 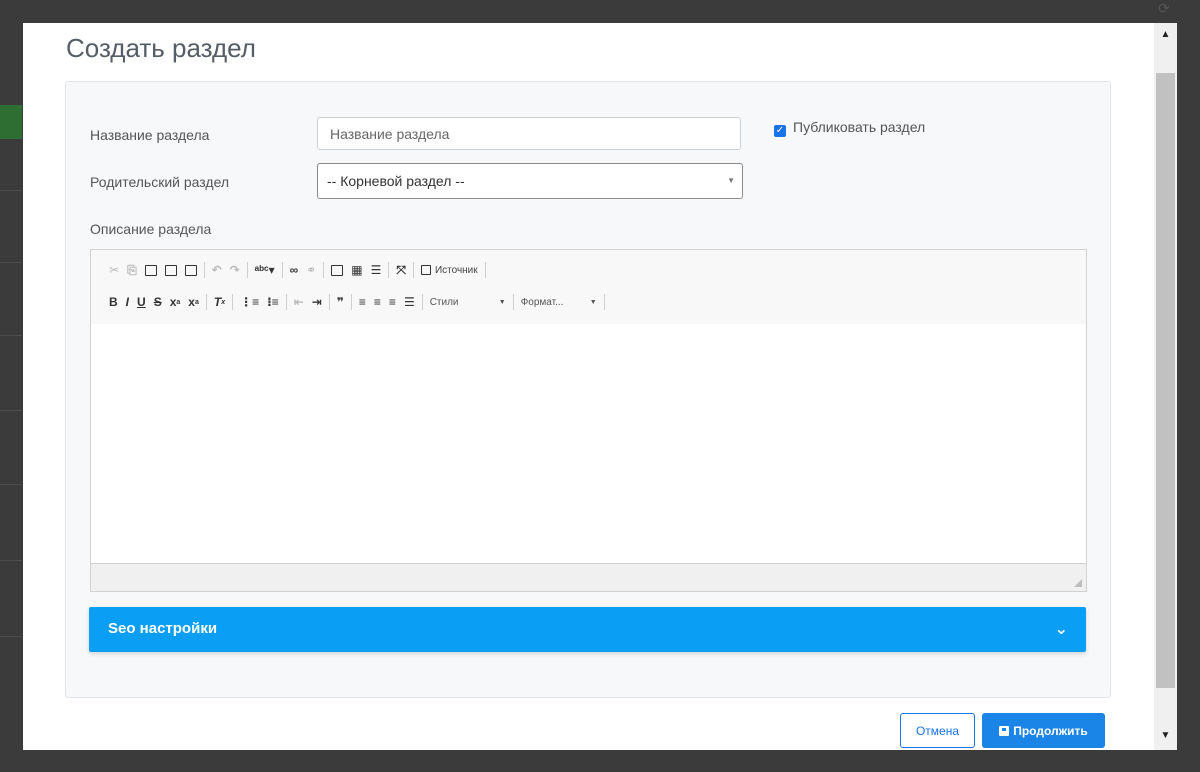 I want to click on cancel-button: Отмена, so click(x=937, y=730).